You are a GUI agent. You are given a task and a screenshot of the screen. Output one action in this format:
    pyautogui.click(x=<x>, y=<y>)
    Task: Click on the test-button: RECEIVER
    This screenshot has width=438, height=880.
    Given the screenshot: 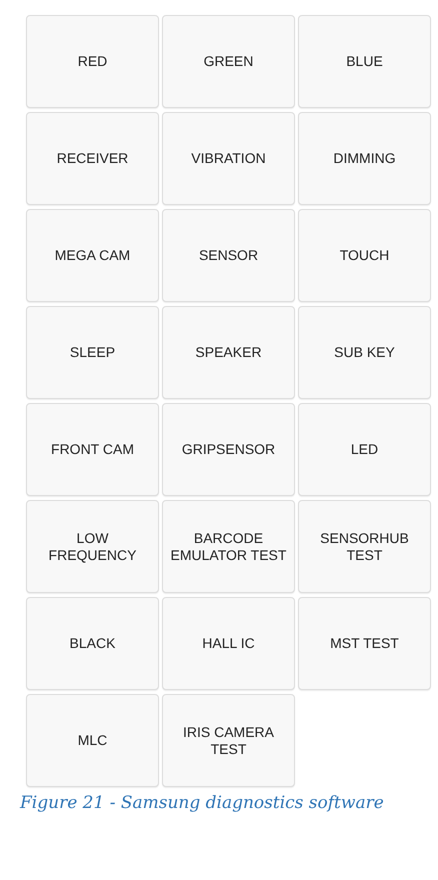 What is the action you would take?
    pyautogui.click(x=92, y=158)
    